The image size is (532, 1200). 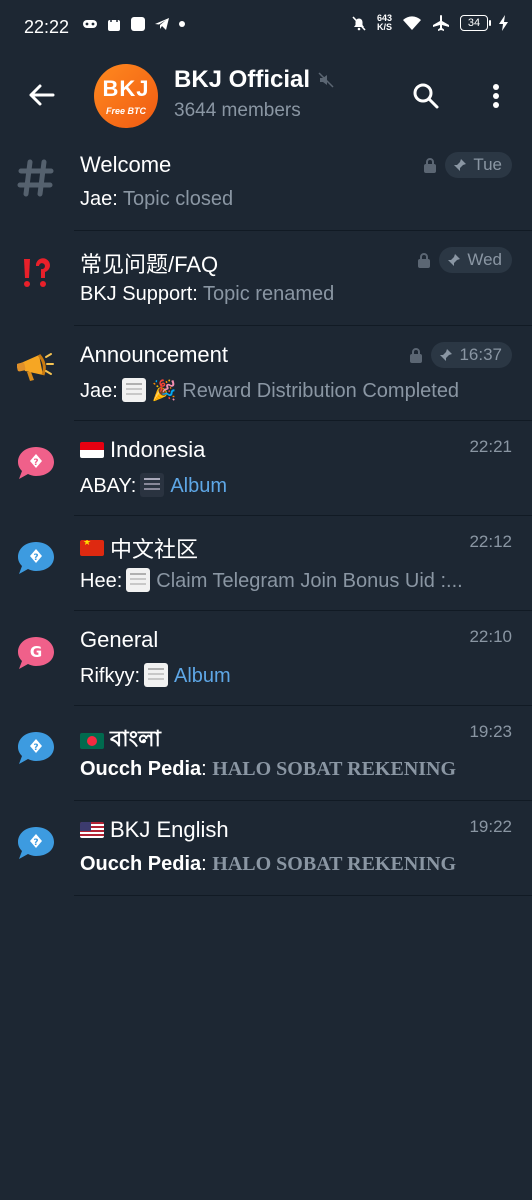 I want to click on battery-indicator: 34, so click(x=475, y=23).